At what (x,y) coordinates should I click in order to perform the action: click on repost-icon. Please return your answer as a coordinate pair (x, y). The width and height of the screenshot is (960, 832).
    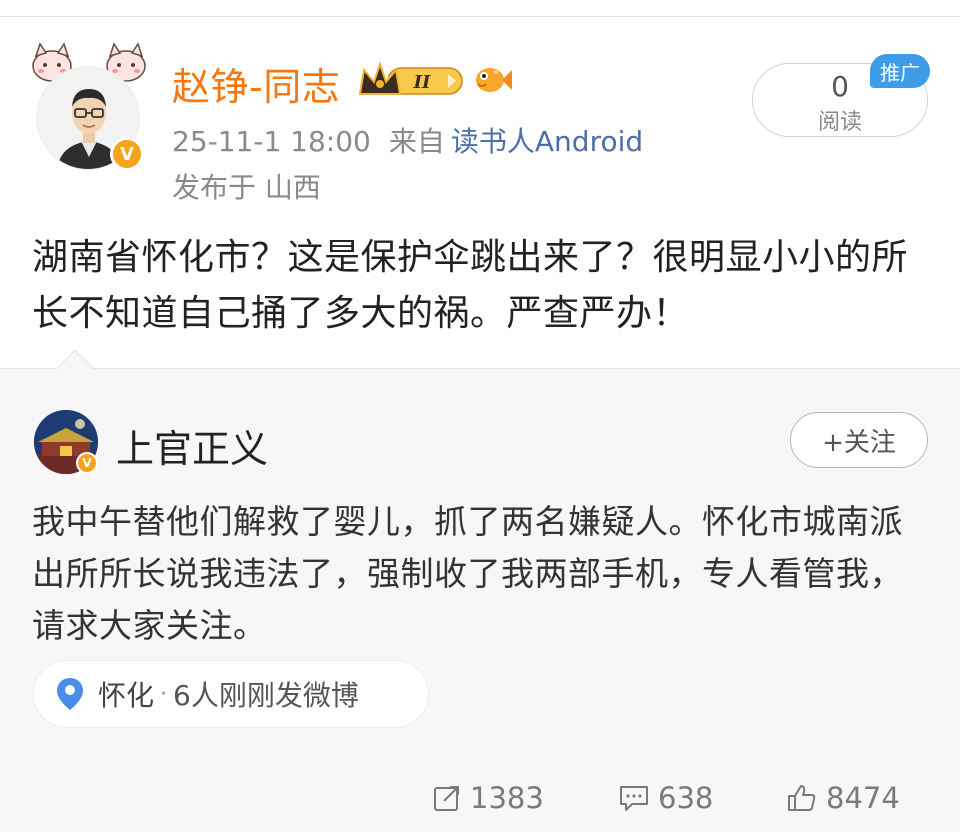
    Looking at the image, I should click on (446, 798).